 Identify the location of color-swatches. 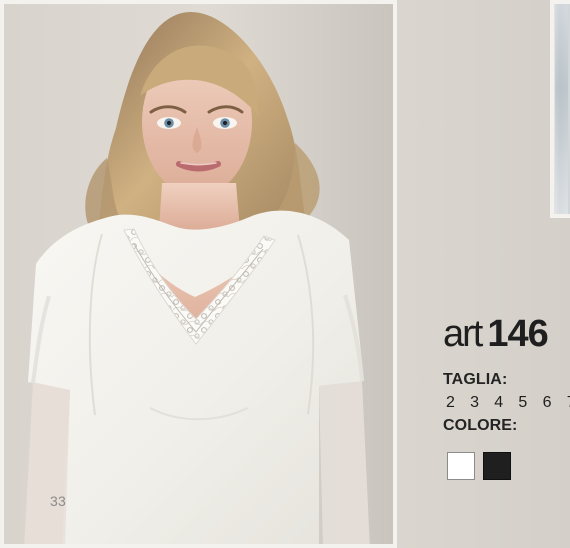
(484, 468).